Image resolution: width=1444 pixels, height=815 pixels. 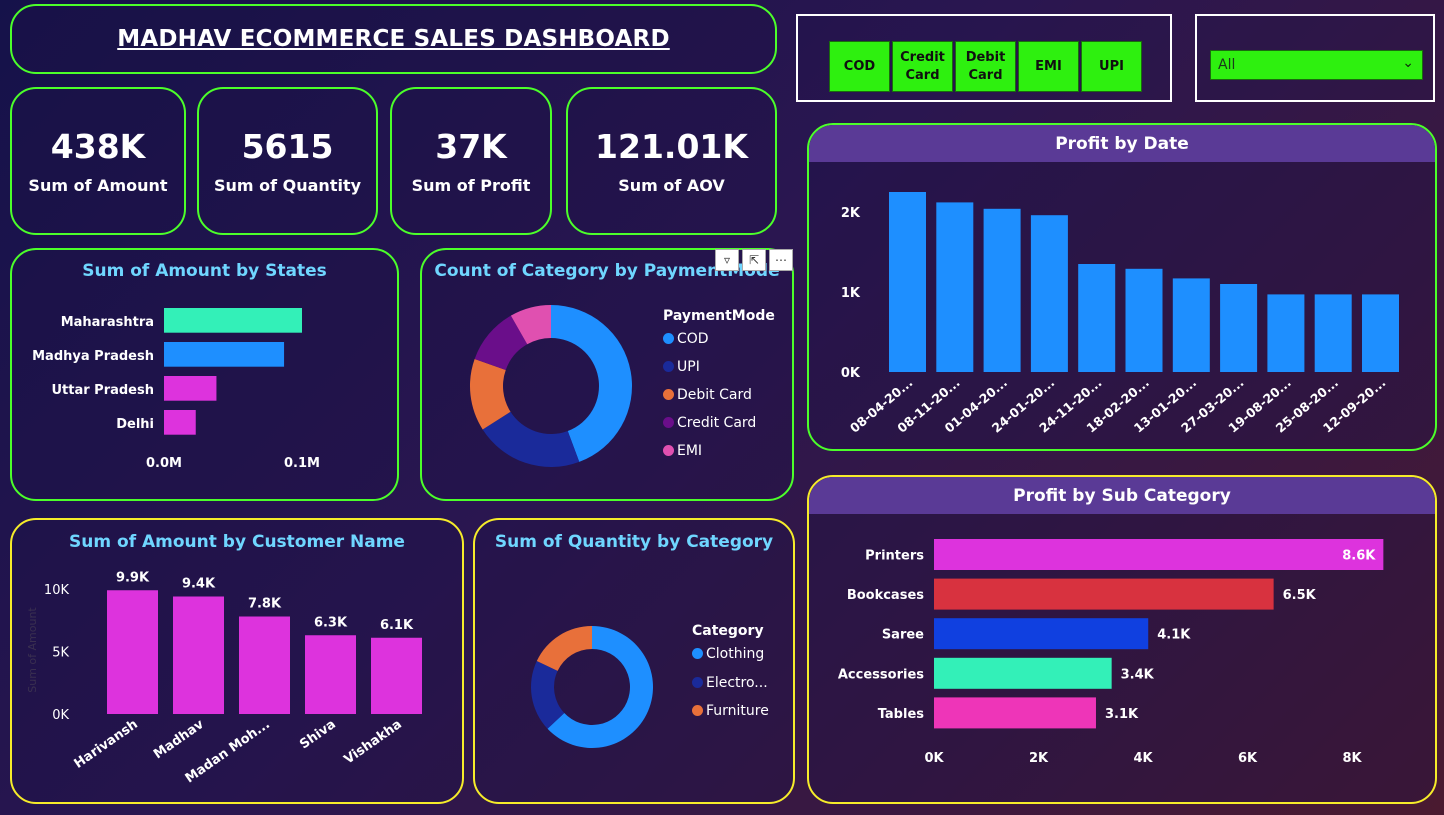 I want to click on data-label: 8.6K, so click(x=1359, y=556).